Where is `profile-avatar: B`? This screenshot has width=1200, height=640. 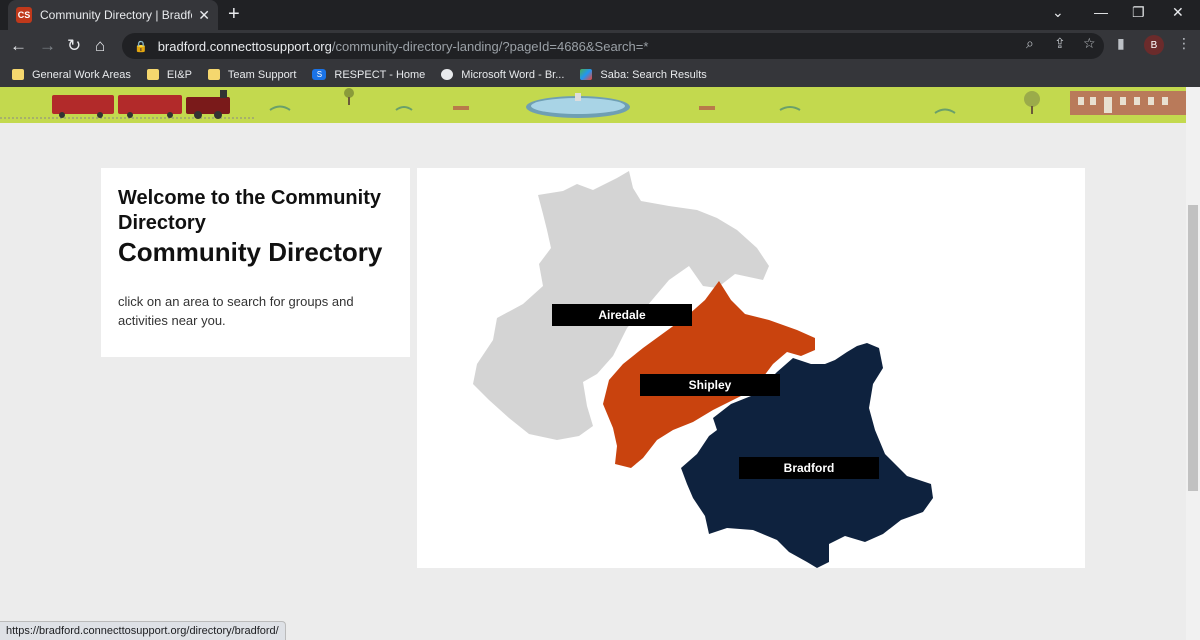 profile-avatar: B is located at coordinates (1154, 45).